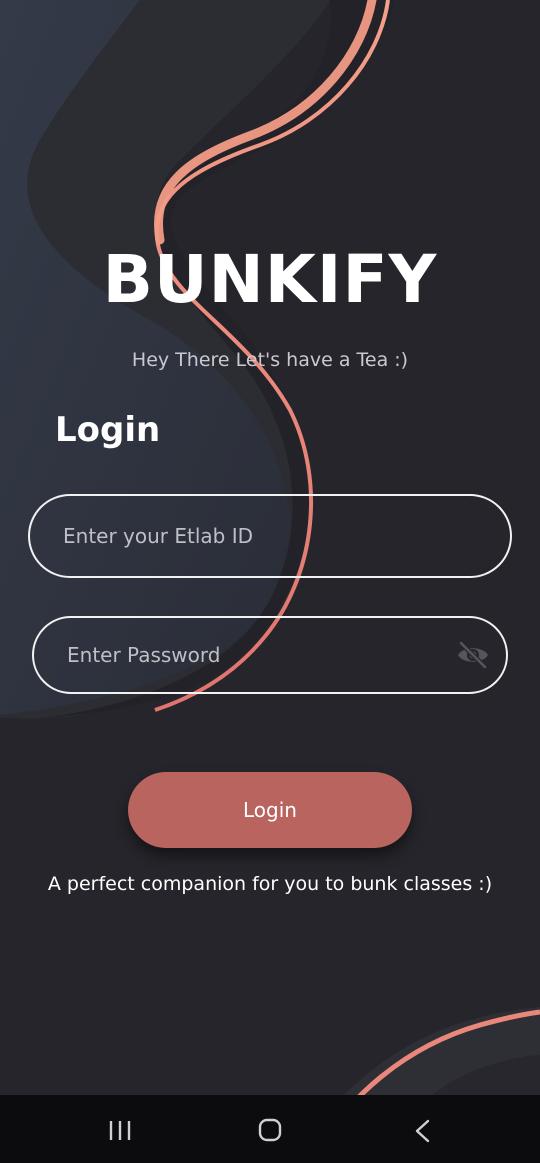 This screenshot has height=1163, width=540. I want to click on system-nav-bar, so click(270, 1129).